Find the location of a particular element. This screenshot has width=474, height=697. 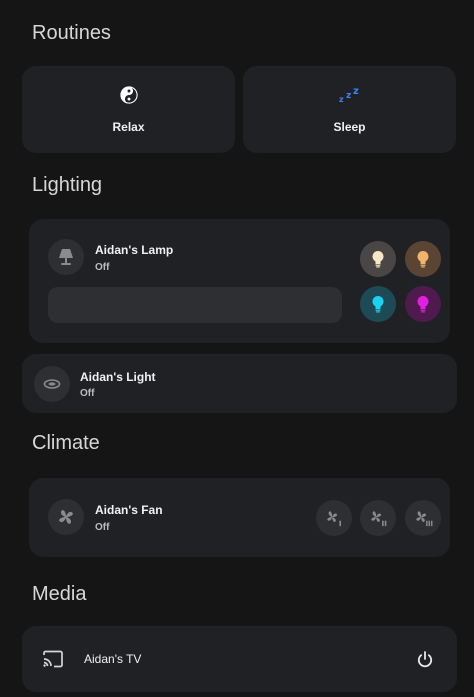

routine-relax-button: Relax is located at coordinates (128, 109).